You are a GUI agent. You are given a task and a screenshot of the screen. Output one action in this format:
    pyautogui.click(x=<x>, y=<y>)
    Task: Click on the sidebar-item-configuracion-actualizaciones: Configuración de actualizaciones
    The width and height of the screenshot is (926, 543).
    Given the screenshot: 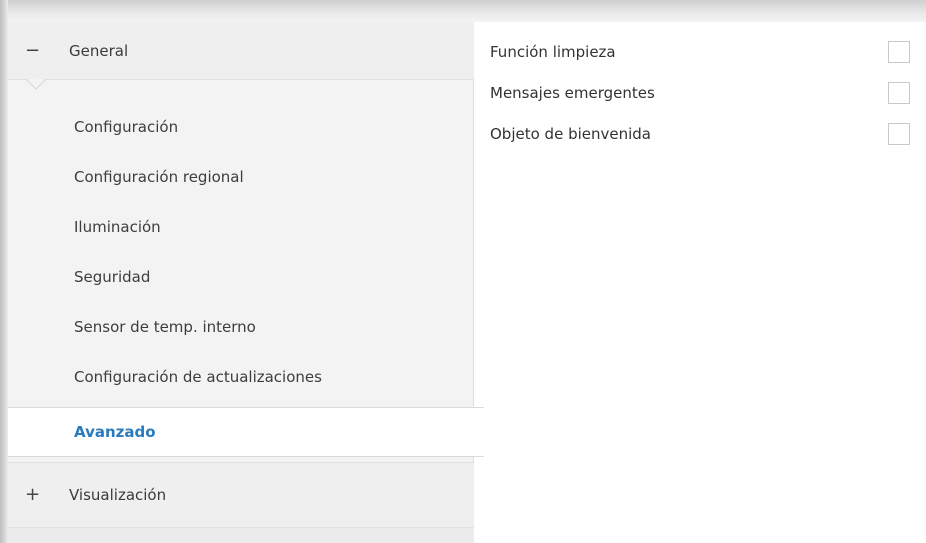 What is the action you would take?
    pyautogui.click(x=241, y=377)
    